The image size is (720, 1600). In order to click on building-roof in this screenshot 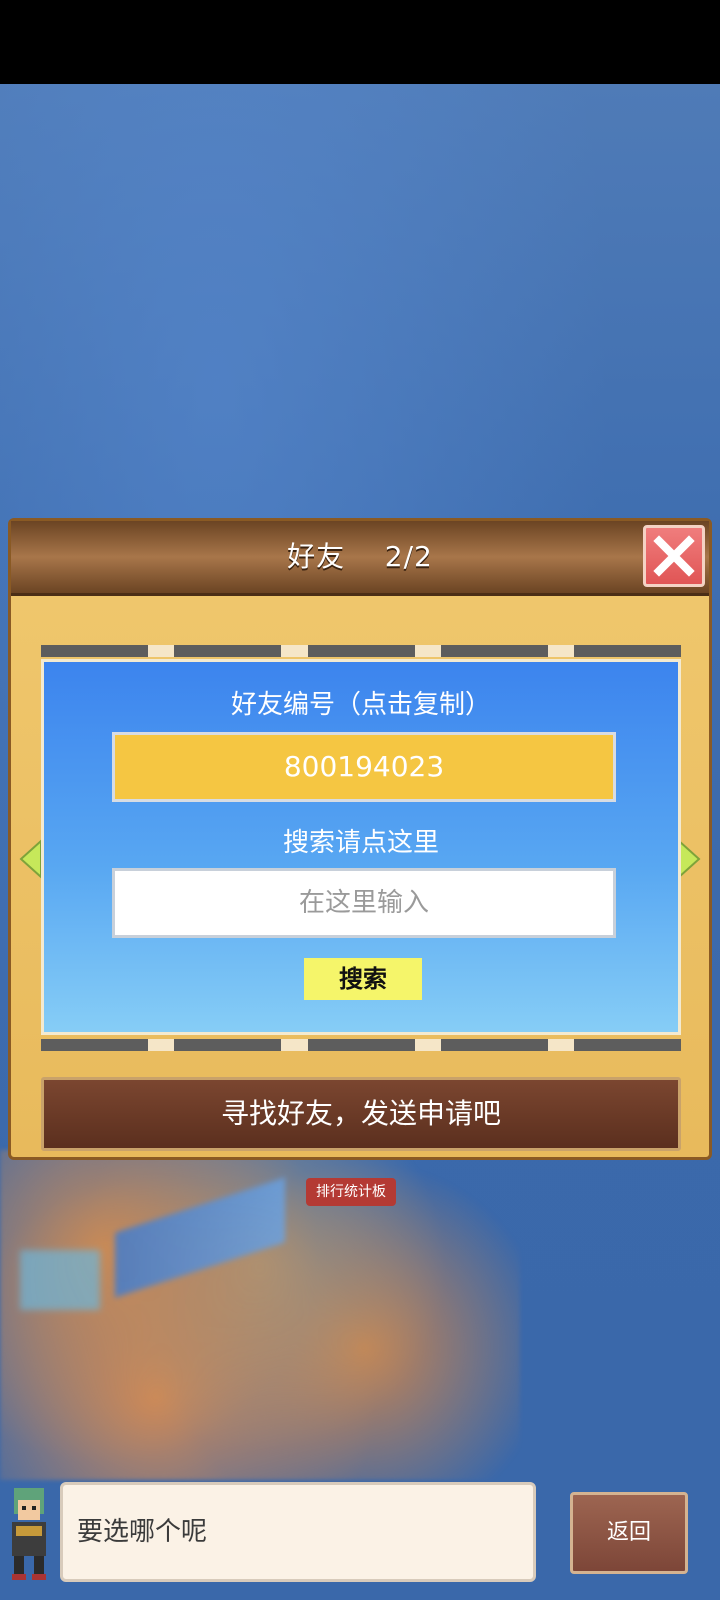, I will do `click(200, 1237)`.